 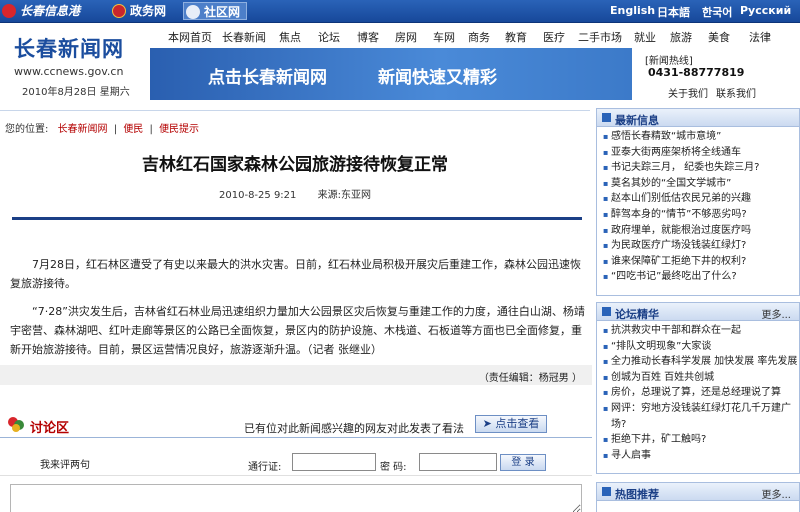 I want to click on nav-item: 博客, so click(x=368, y=37).